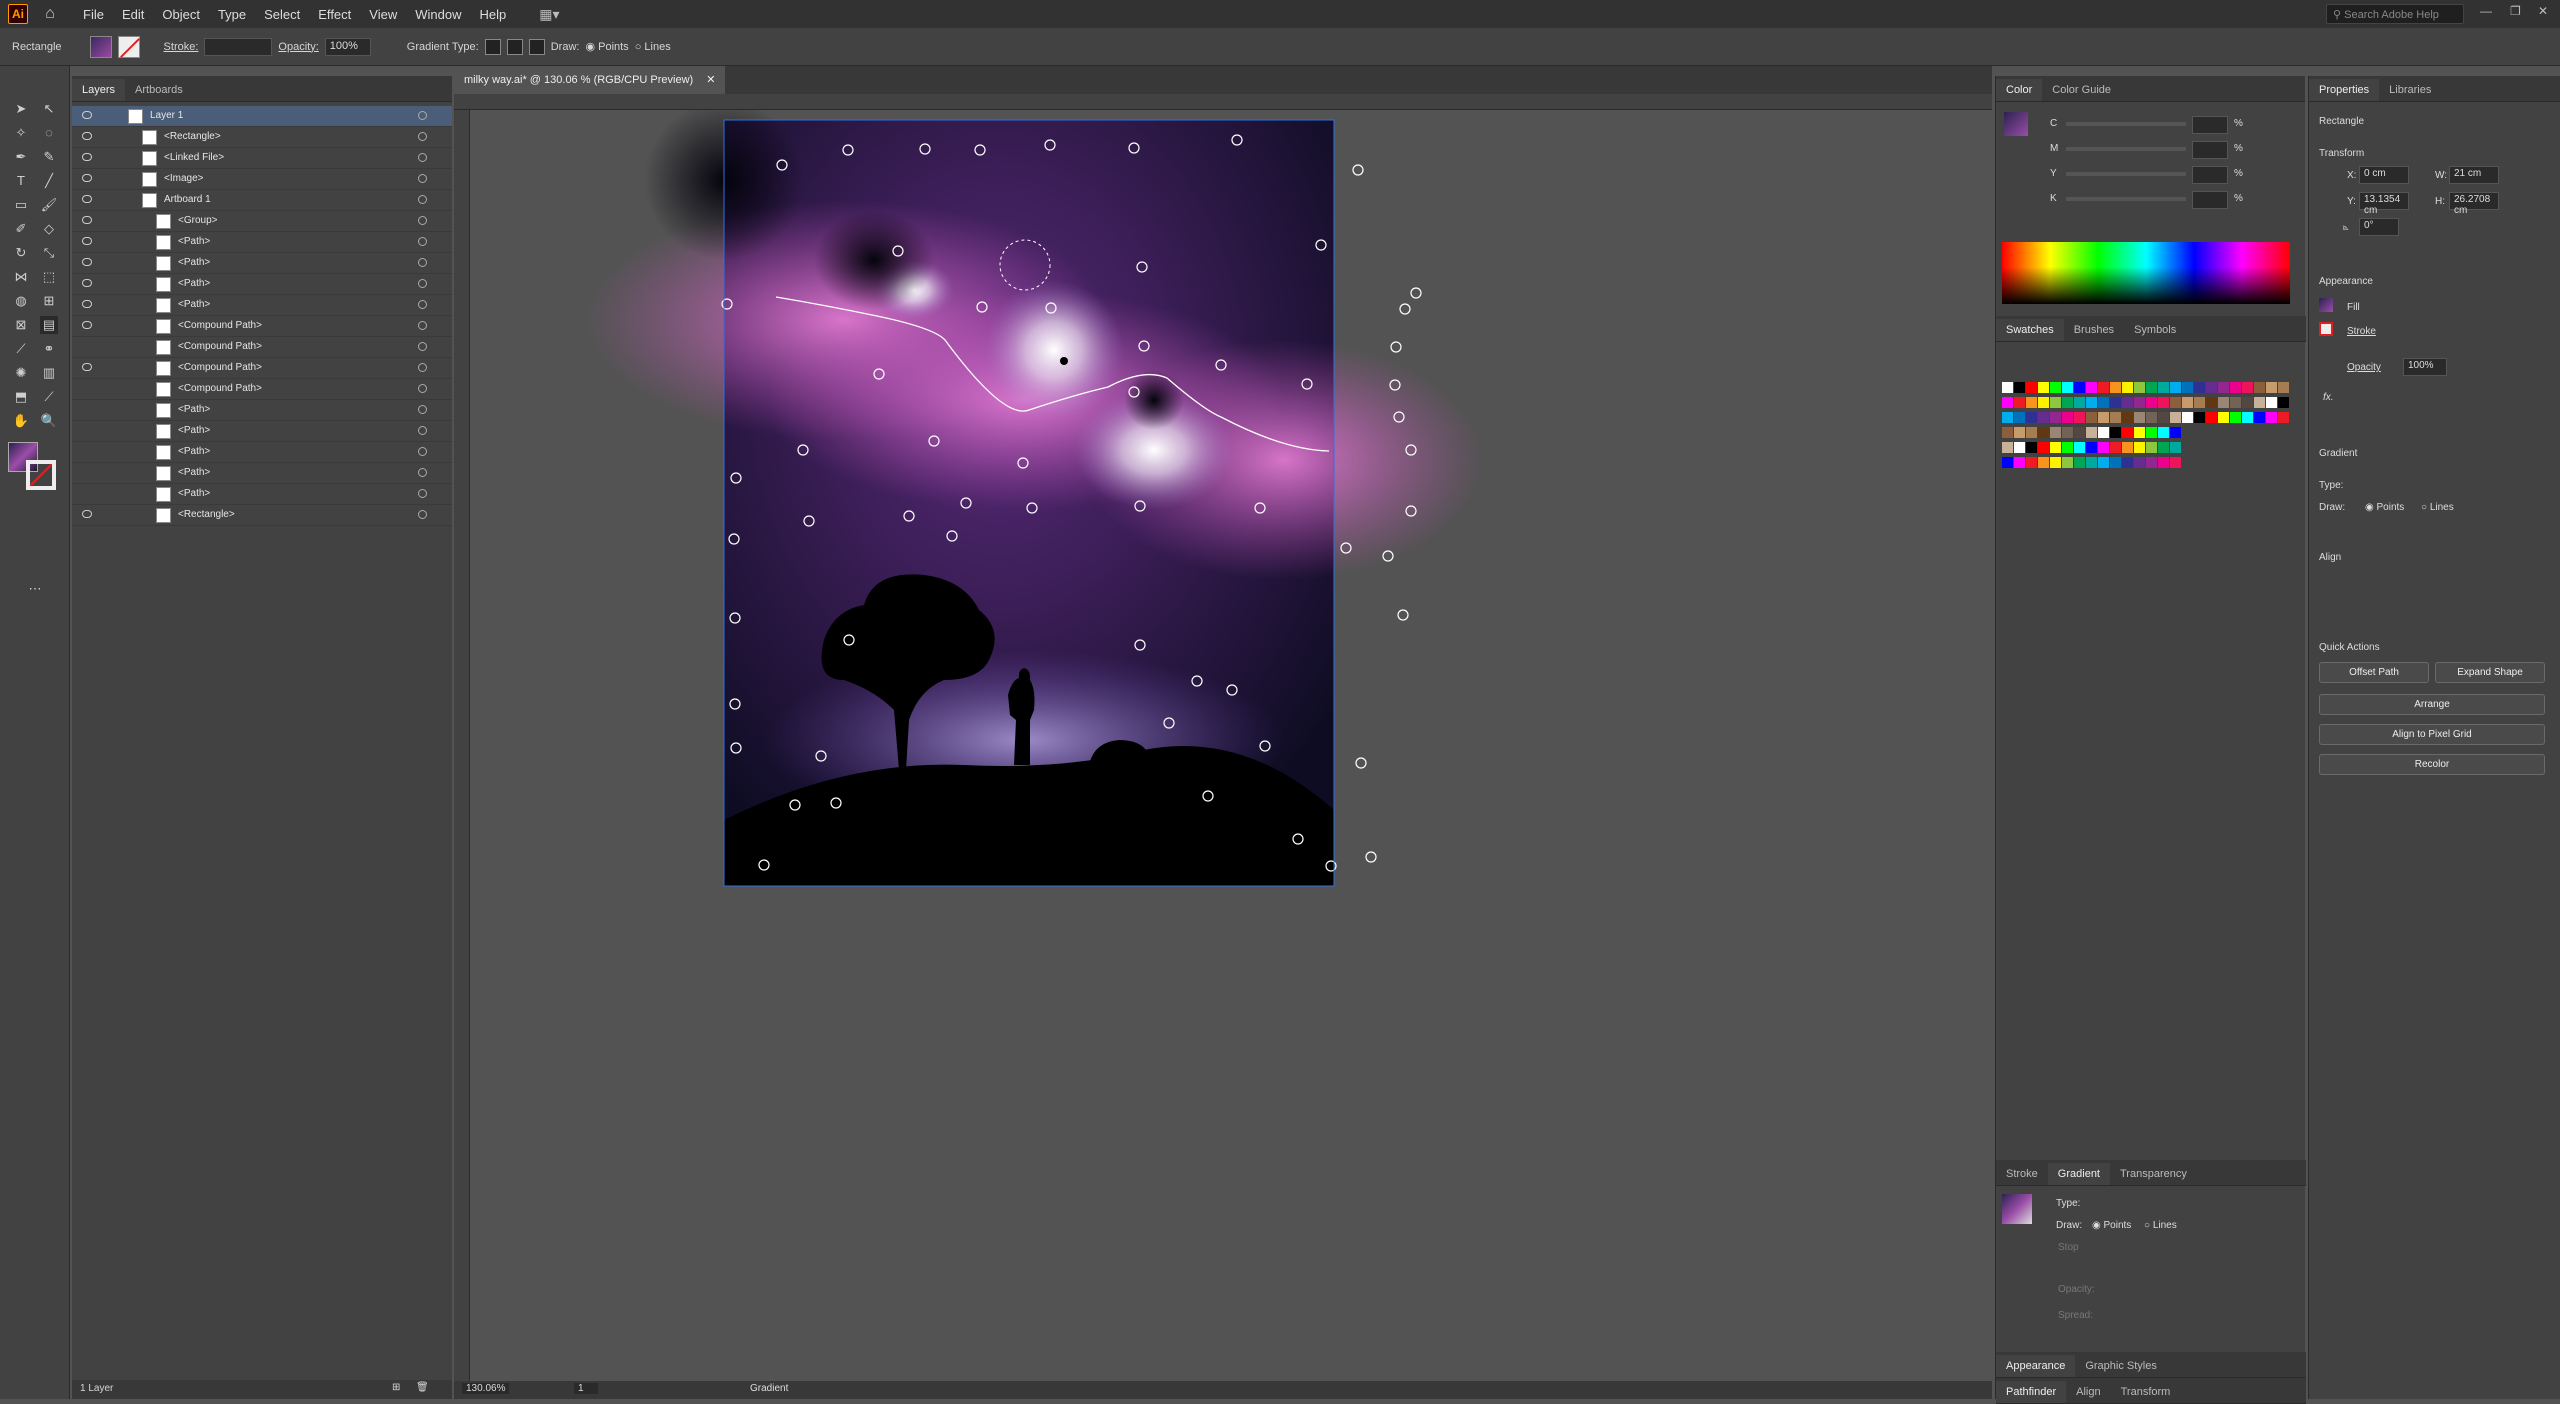  What do you see at coordinates (2022, 1174) in the screenshot?
I see `tab-stroke: Stroke` at bounding box center [2022, 1174].